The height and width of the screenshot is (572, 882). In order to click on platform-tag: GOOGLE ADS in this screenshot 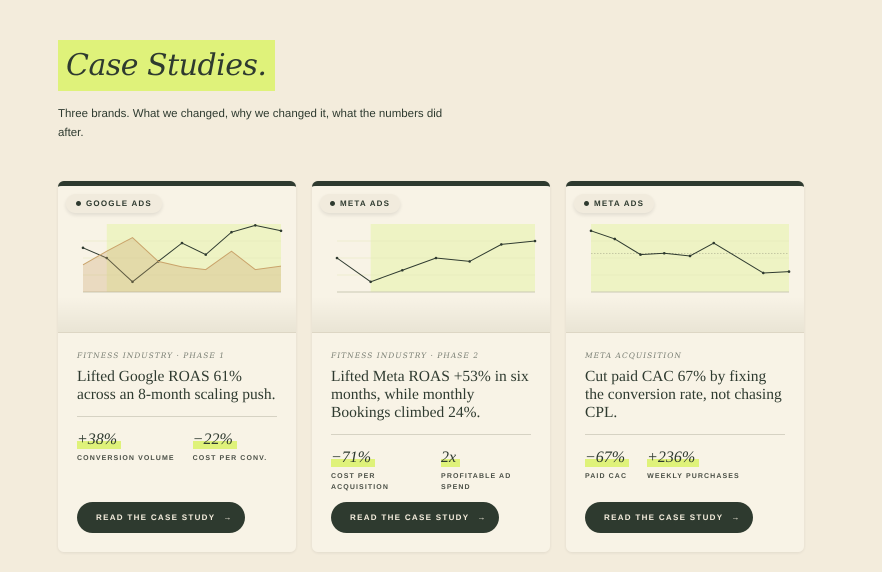, I will do `click(114, 203)`.